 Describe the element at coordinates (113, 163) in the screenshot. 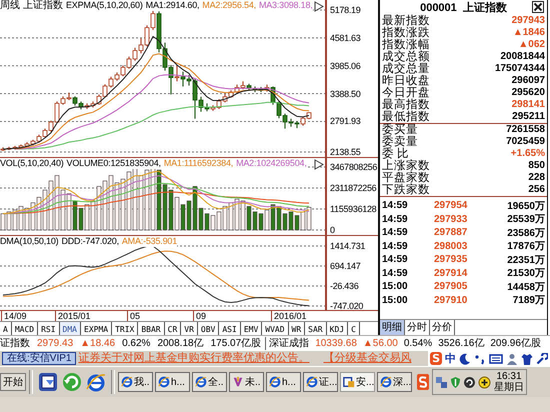

I see `indicator-value: VOLUME0:1251835904,` at that location.